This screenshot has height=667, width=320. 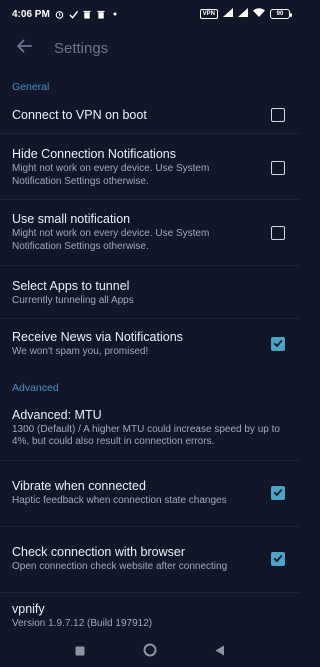 I want to click on pref-title: Vibrate when connected, so click(x=79, y=485).